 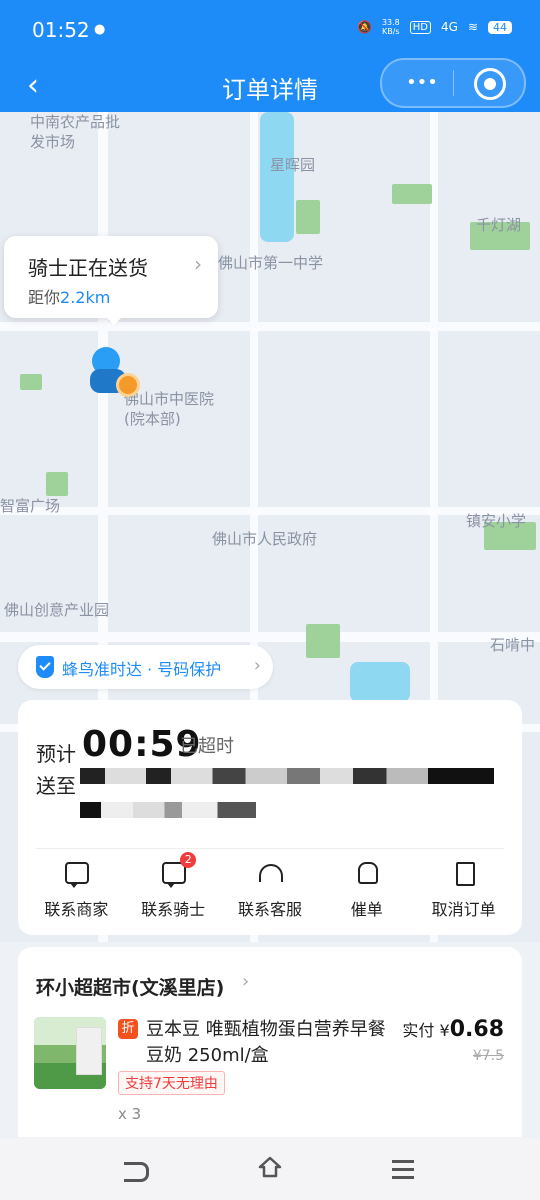 What do you see at coordinates (472, 27) in the screenshot?
I see `wifi-icon: ≋` at bounding box center [472, 27].